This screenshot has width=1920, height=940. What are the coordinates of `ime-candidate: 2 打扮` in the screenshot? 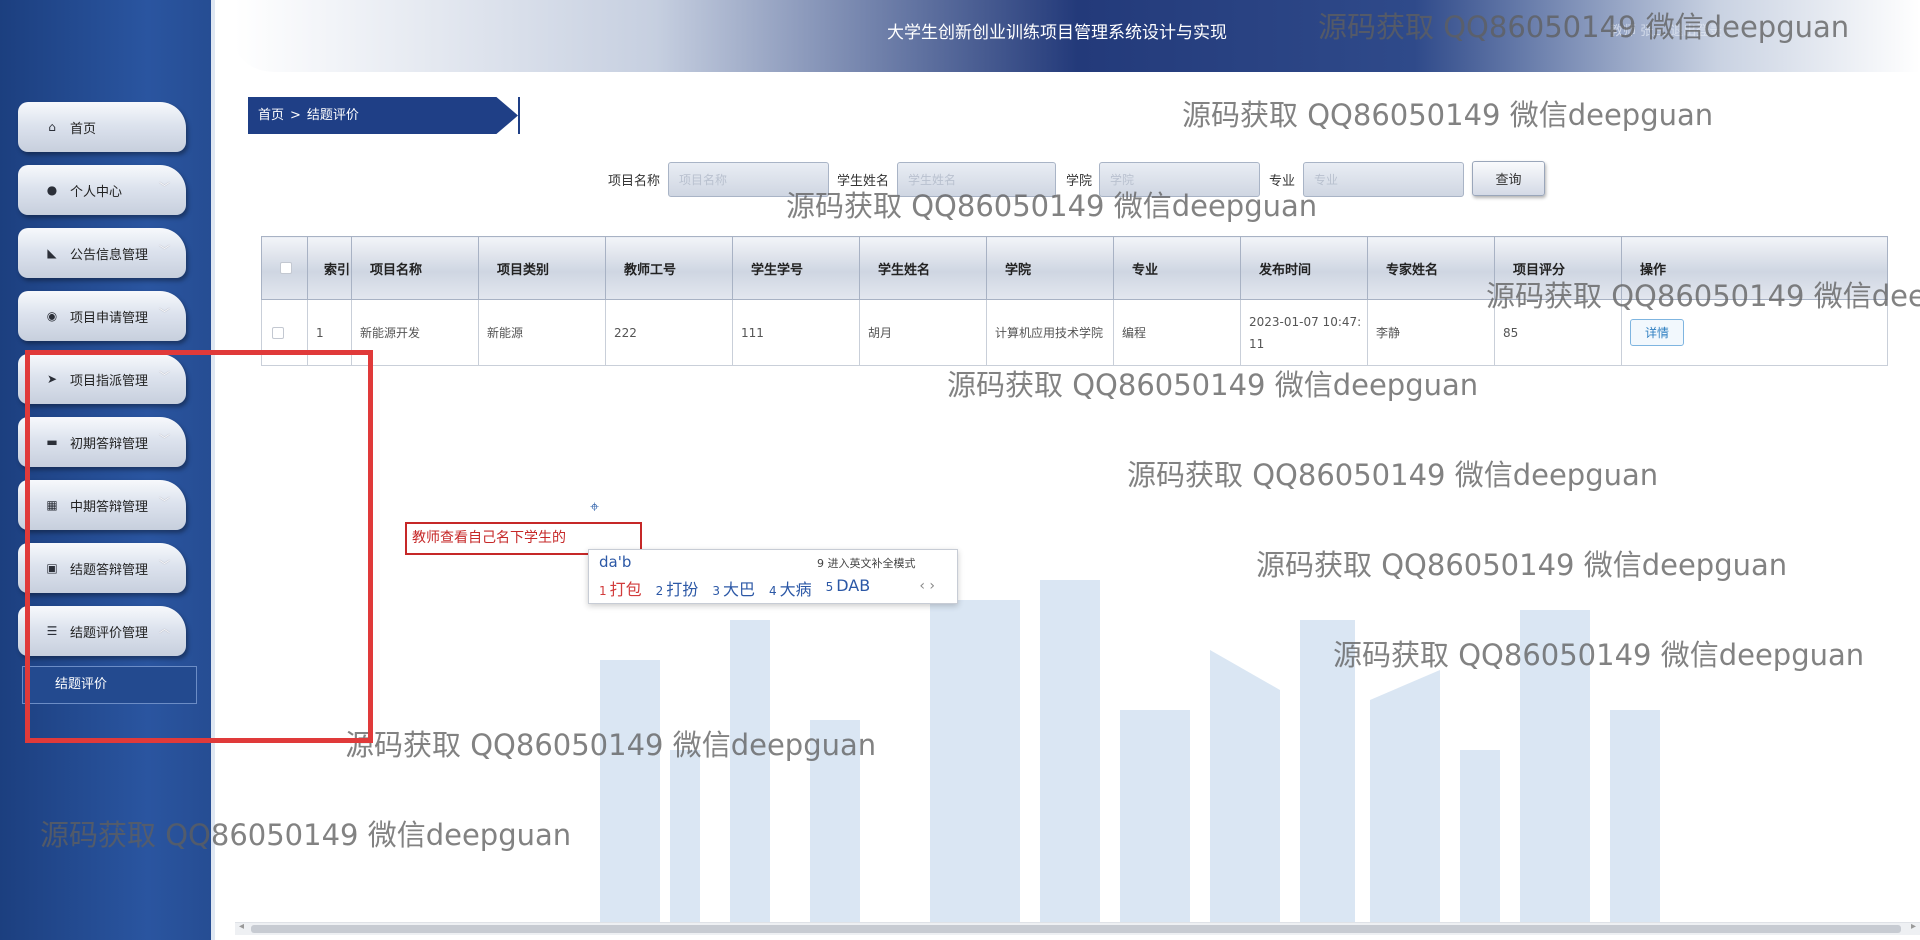 It's located at (677, 588).